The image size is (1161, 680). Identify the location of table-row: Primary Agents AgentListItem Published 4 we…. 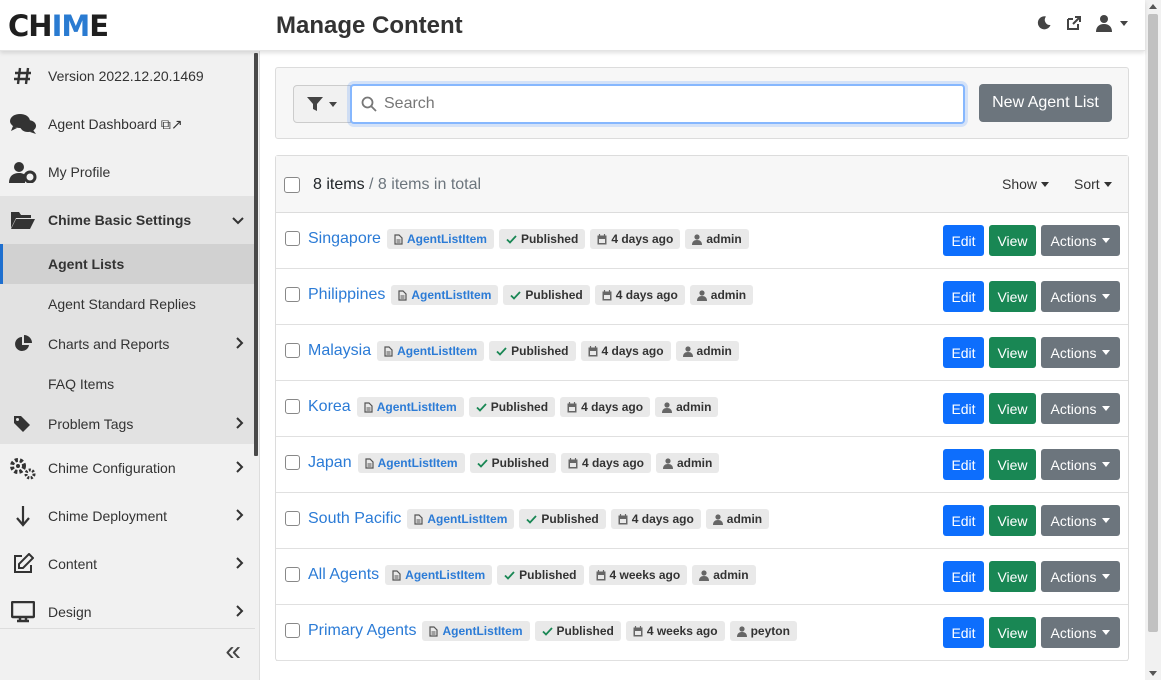
(702, 633).